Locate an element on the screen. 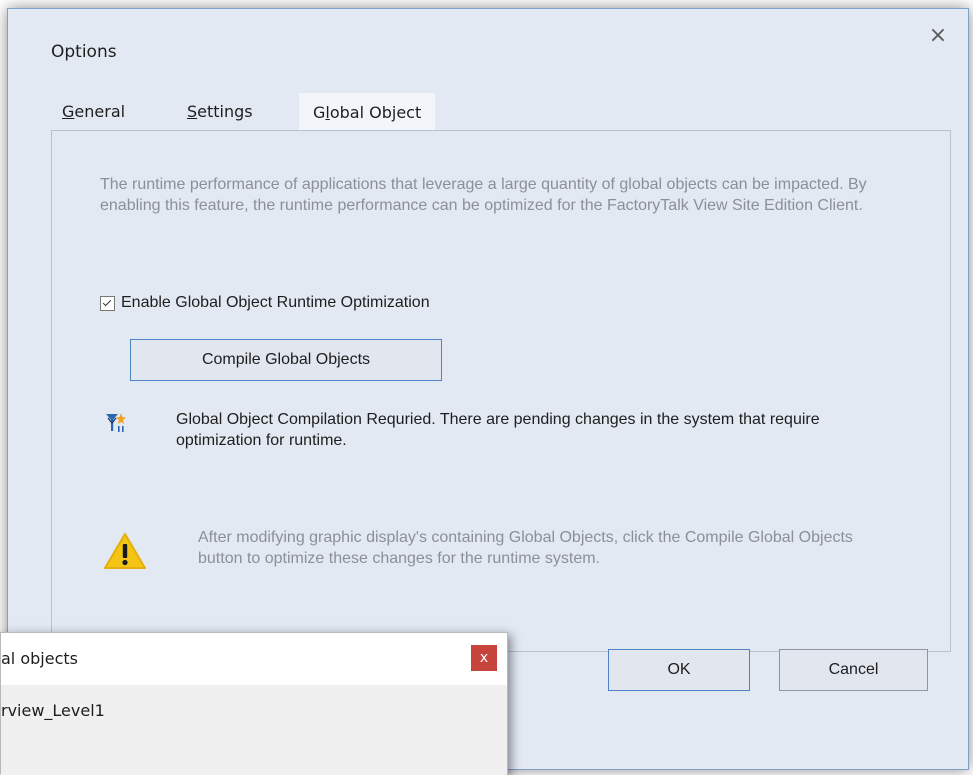  tab-general-mnemonic: G is located at coordinates (68, 111).